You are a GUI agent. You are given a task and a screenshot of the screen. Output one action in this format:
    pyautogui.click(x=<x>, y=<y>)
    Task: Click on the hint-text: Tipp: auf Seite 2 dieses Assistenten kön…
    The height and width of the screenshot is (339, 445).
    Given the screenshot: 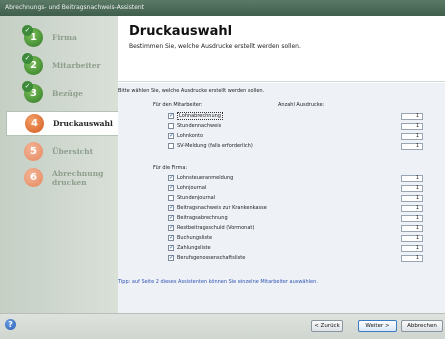 What is the action you would take?
    pyautogui.click(x=218, y=282)
    